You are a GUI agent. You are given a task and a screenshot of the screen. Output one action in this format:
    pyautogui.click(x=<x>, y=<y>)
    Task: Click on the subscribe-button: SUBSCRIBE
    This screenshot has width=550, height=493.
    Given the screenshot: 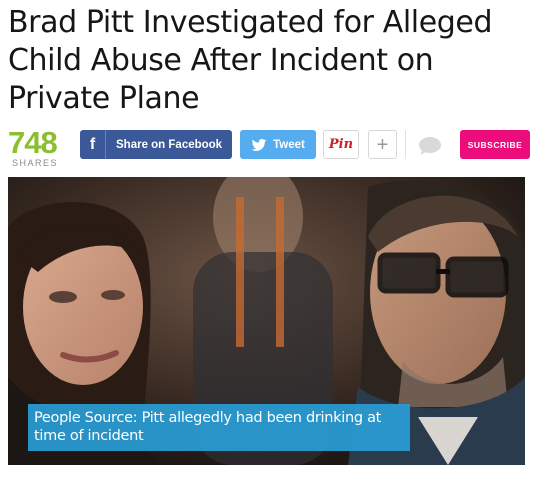 What is the action you would take?
    pyautogui.click(x=495, y=144)
    